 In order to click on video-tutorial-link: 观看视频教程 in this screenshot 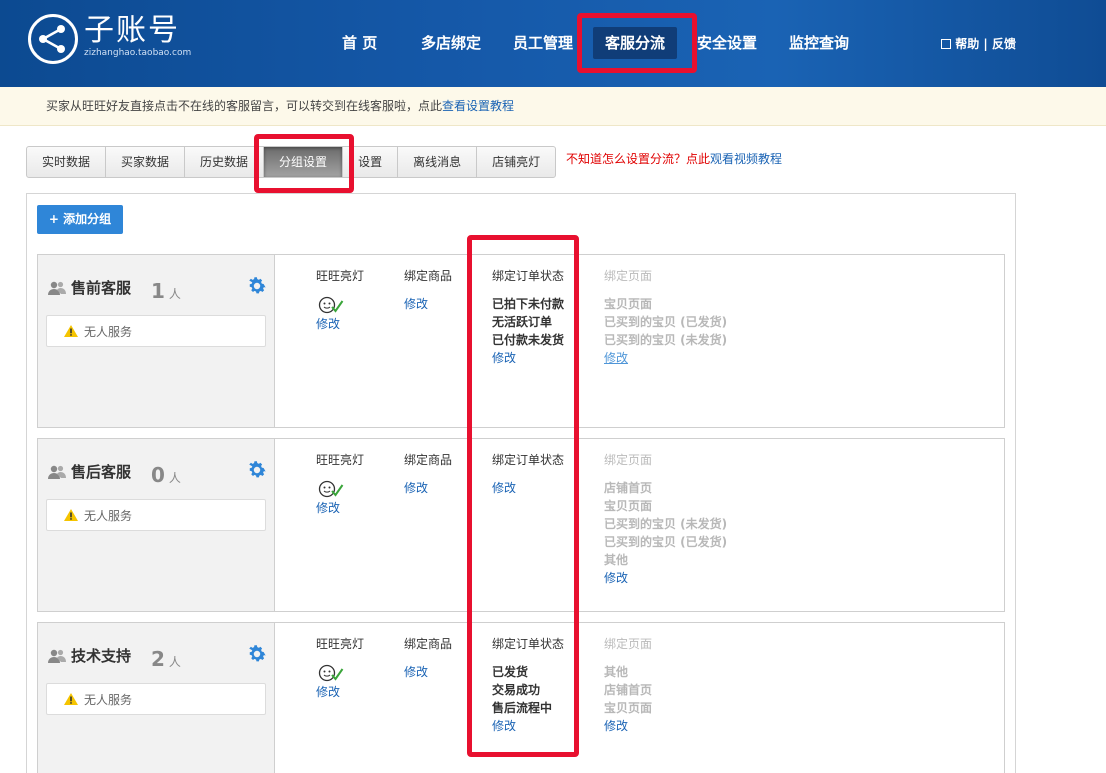, I will do `click(746, 159)`.